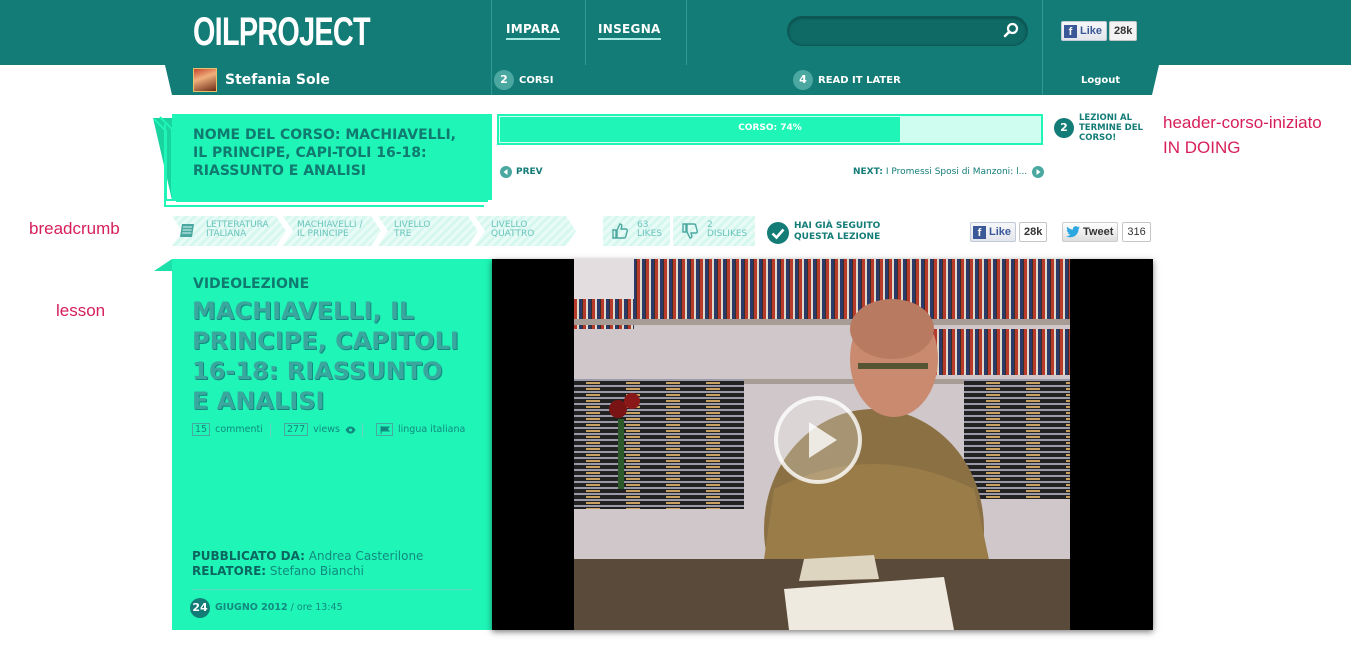 The image size is (1351, 647). I want to click on publish-date: GIUGNO 2012 / ore 13:45, so click(279, 607).